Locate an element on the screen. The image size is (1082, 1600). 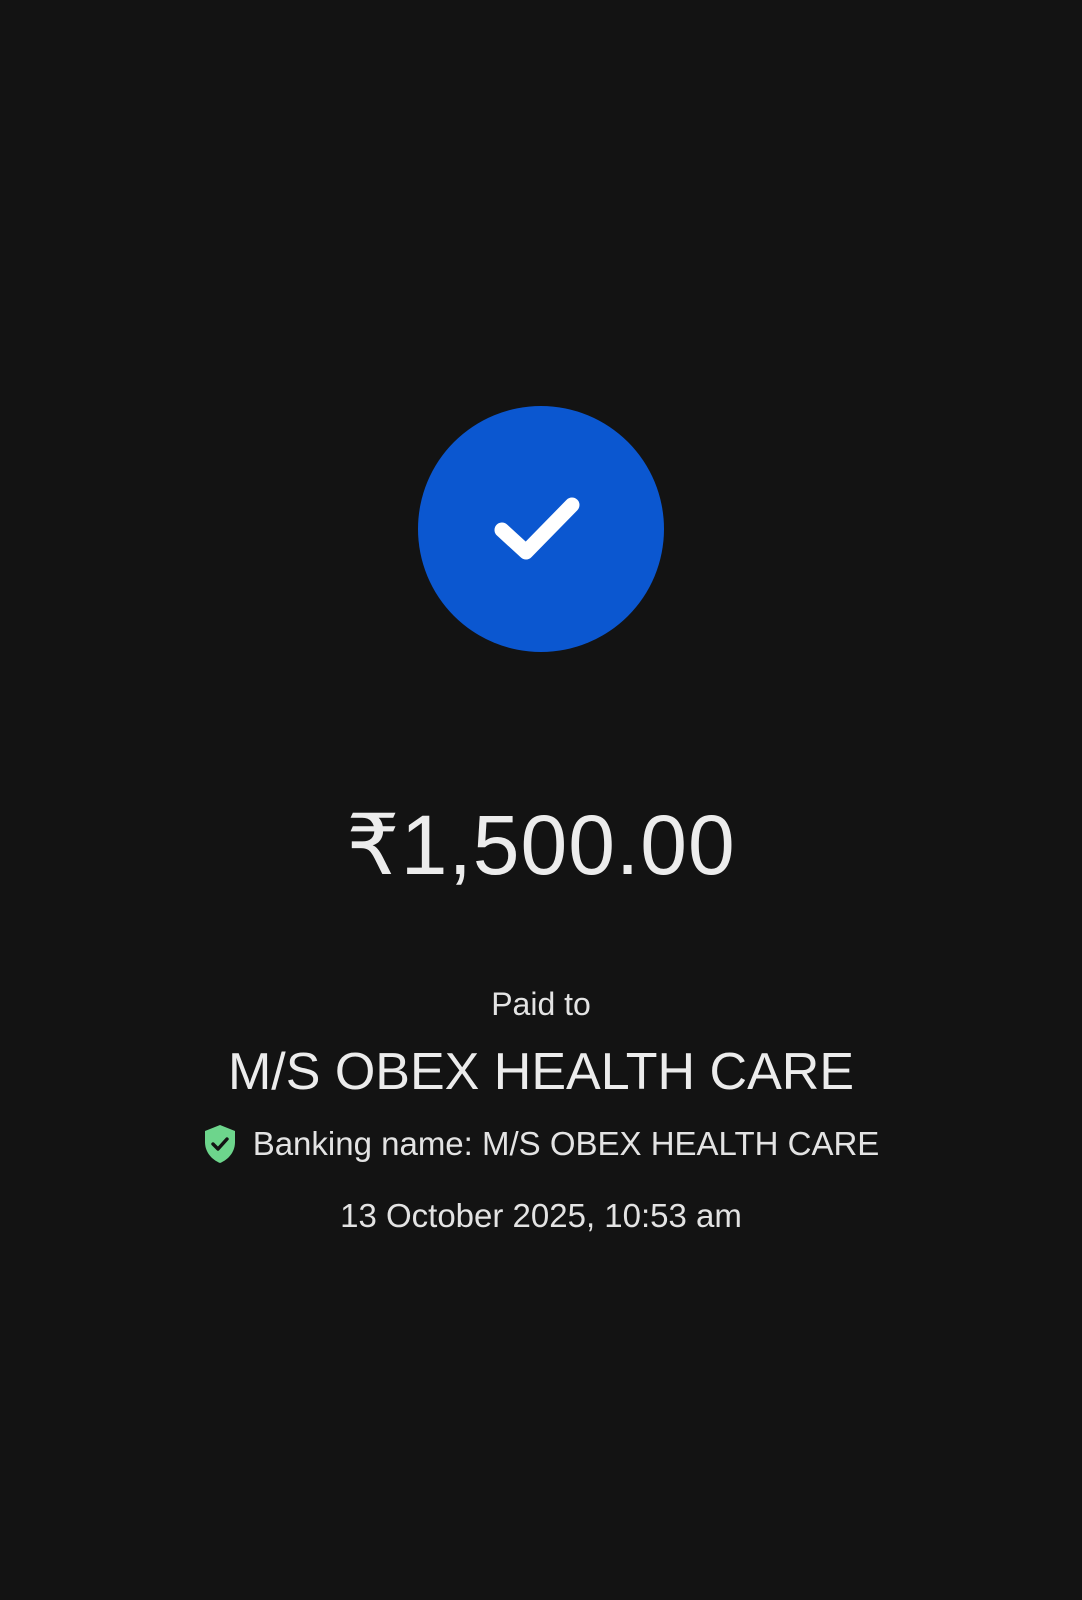
success-status-circle is located at coordinates (541, 529).